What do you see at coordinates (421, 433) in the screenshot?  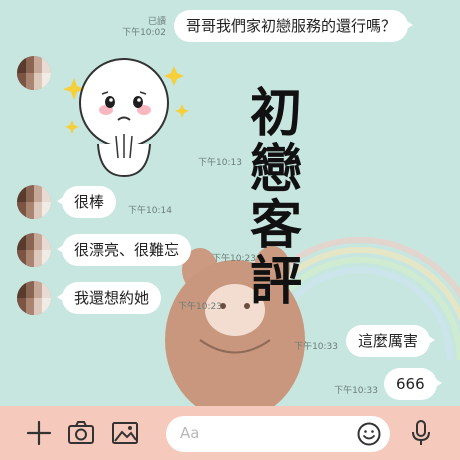 I see `microphone-icon` at bounding box center [421, 433].